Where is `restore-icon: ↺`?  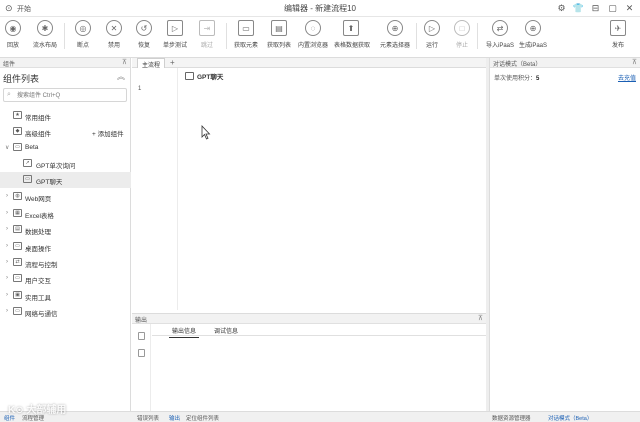
restore-icon: ↺ is located at coordinates (144, 28).